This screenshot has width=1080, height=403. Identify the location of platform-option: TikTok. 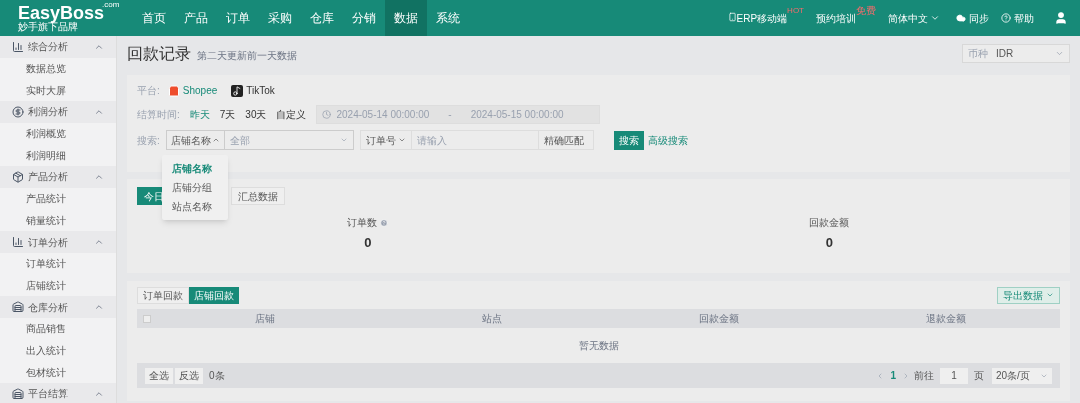
(253, 90).